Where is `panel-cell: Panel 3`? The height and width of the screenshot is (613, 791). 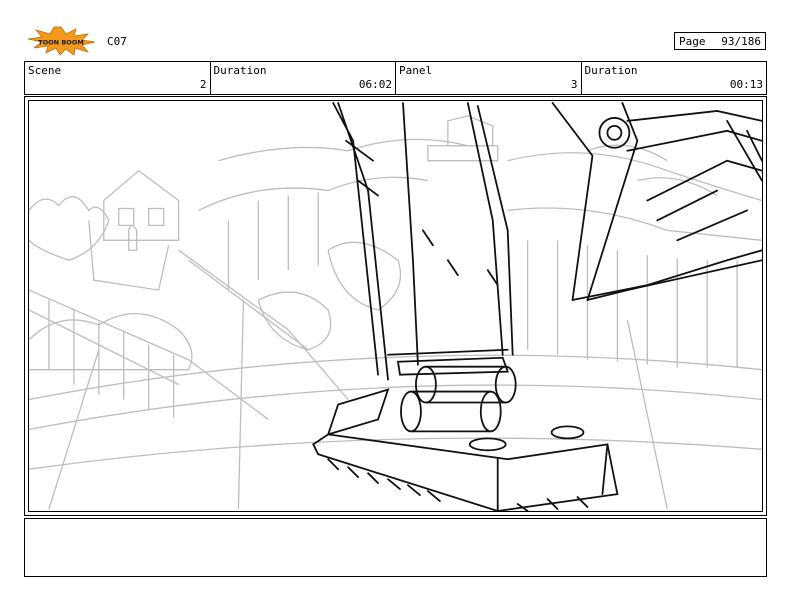
panel-cell: Panel 3 is located at coordinates (489, 78).